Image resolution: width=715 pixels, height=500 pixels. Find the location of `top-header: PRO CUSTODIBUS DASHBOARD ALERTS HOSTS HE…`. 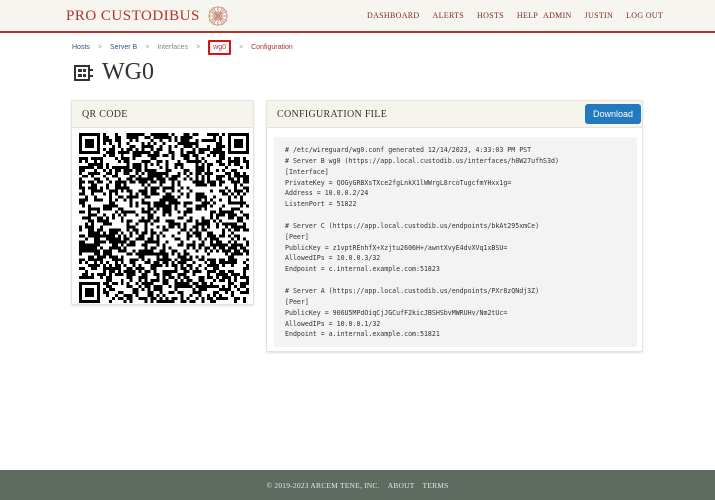

top-header: PRO CUSTODIBUS DASHBOARD ALERTS HOSTS HE… is located at coordinates (357, 16).